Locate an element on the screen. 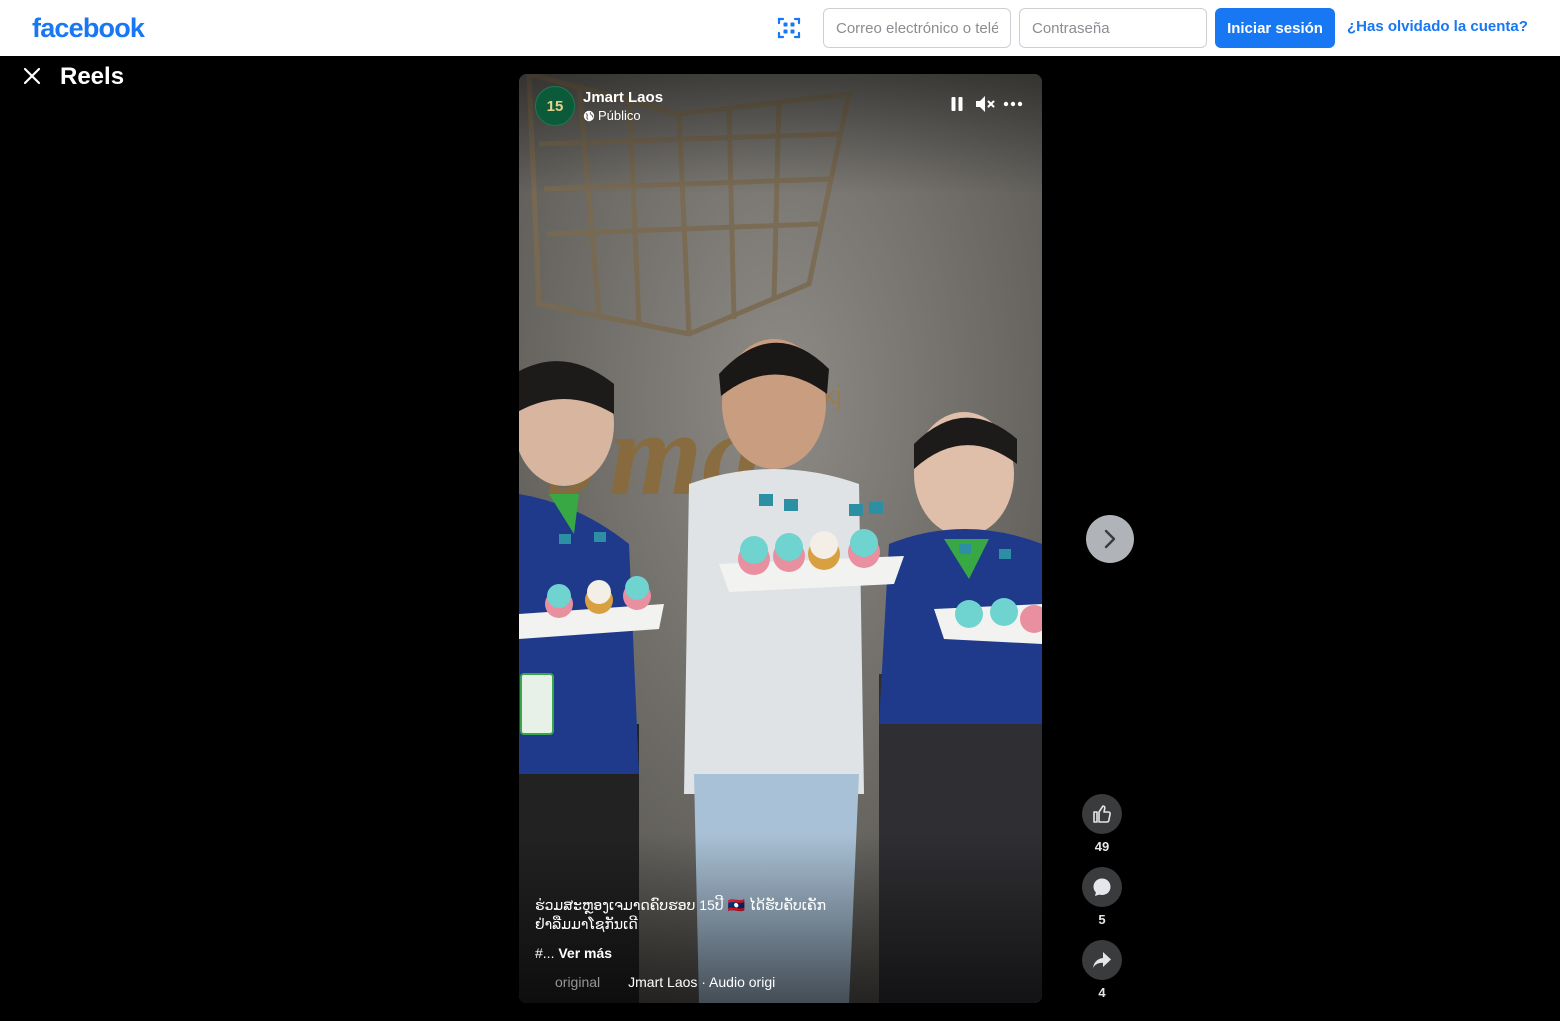 The image size is (1560, 1021). see-more-link: Ver más is located at coordinates (585, 953).